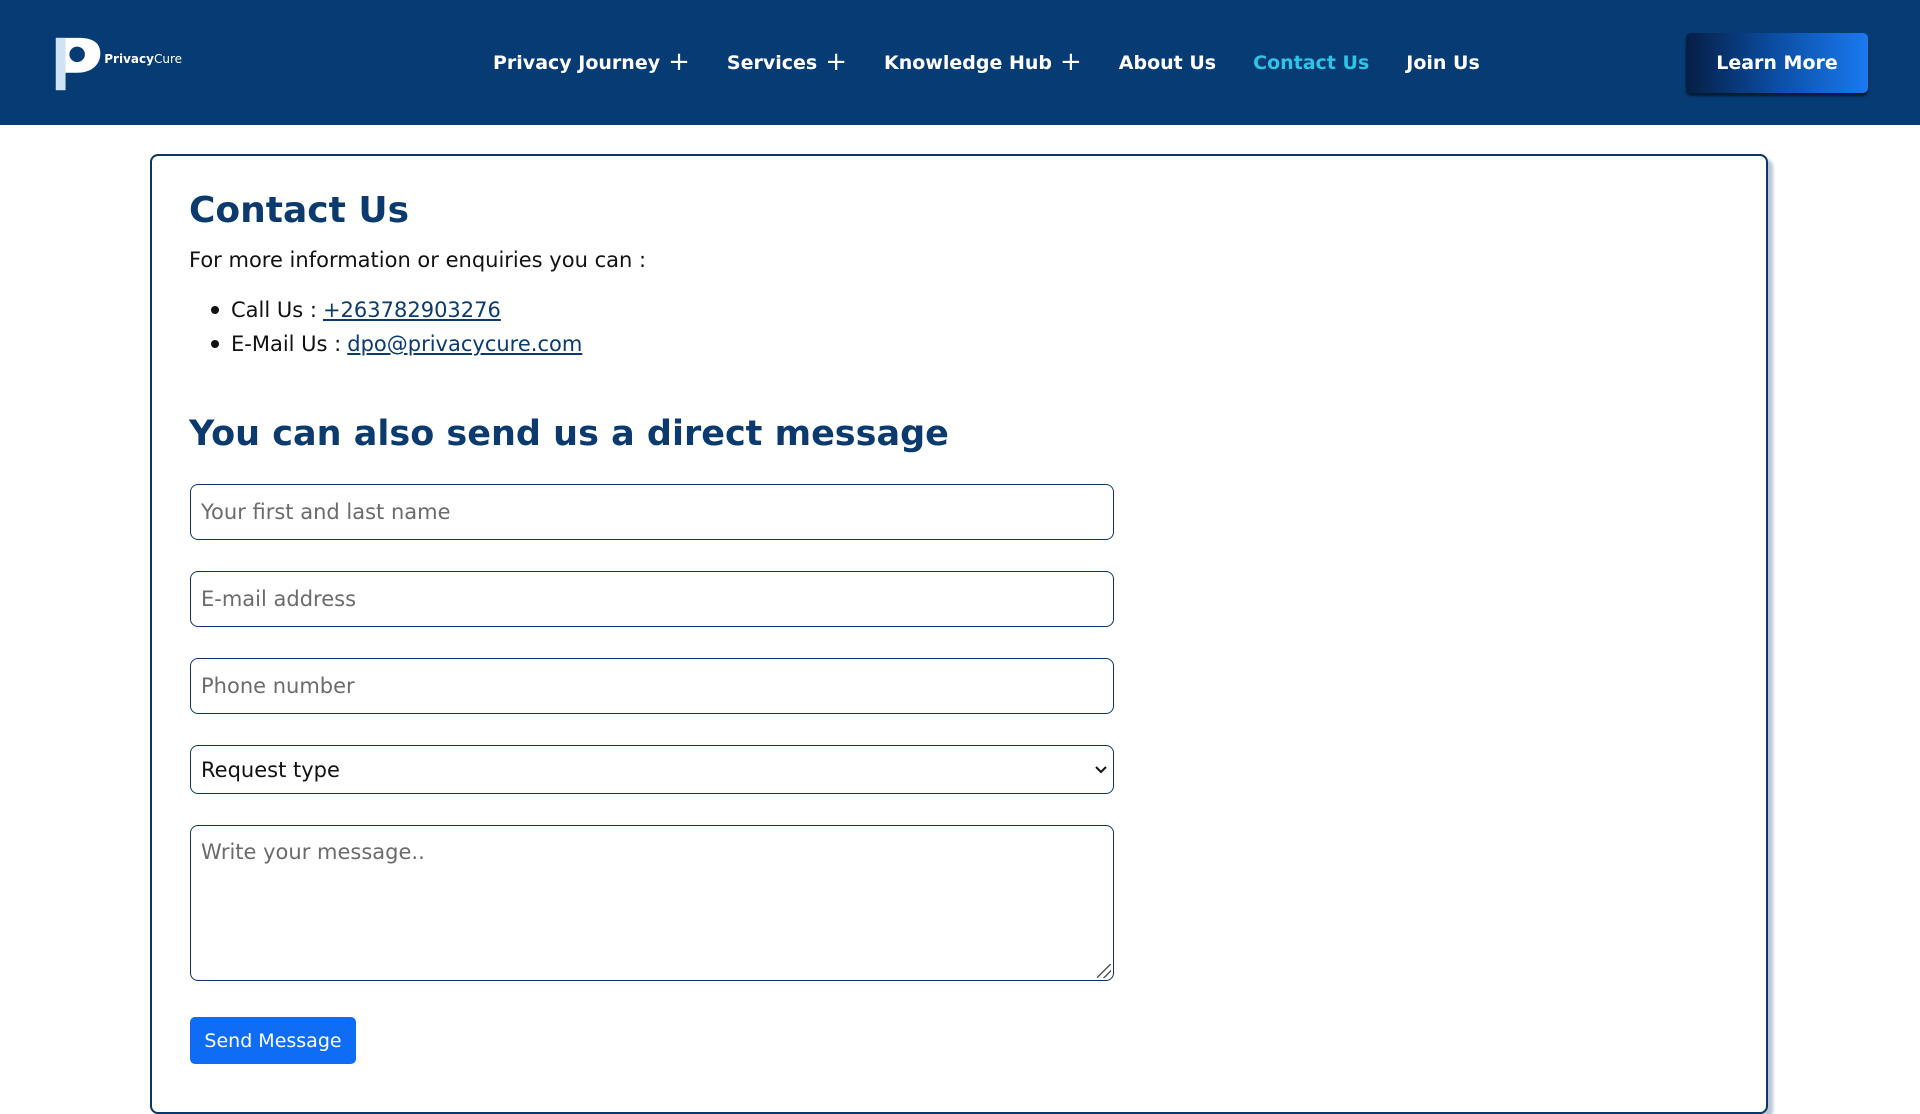  I want to click on call-label: Call Us :, so click(274, 310).